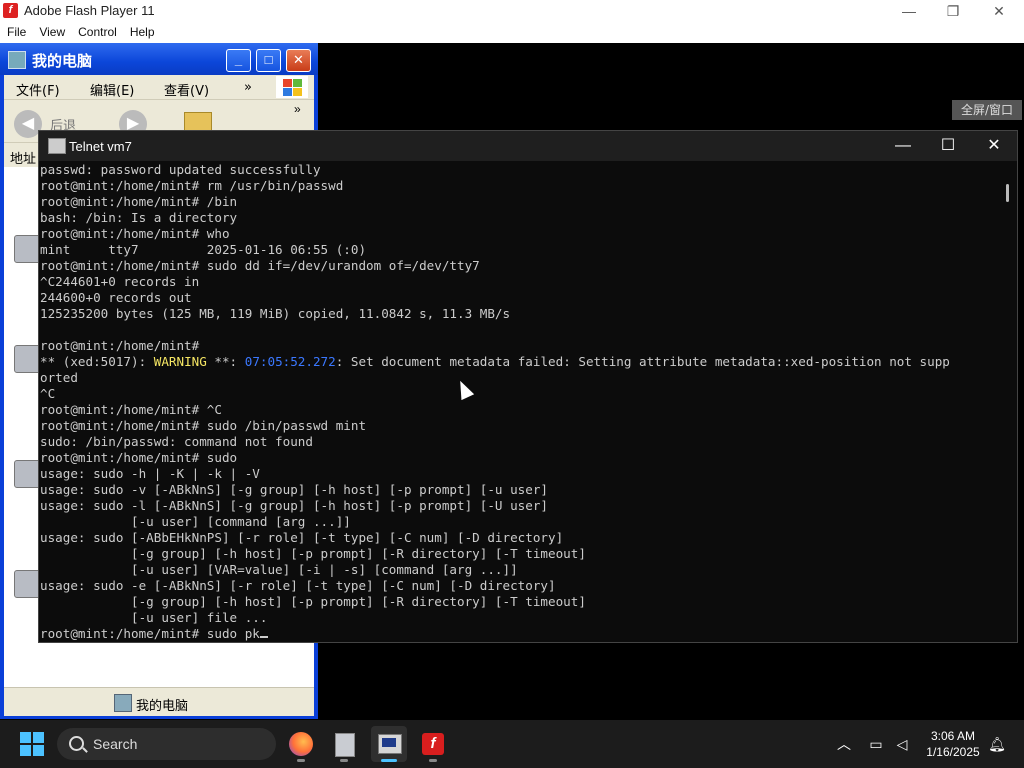 This screenshot has width=1024, height=768. What do you see at coordinates (953, 736) in the screenshot?
I see `clock-time: 3:06 AM` at bounding box center [953, 736].